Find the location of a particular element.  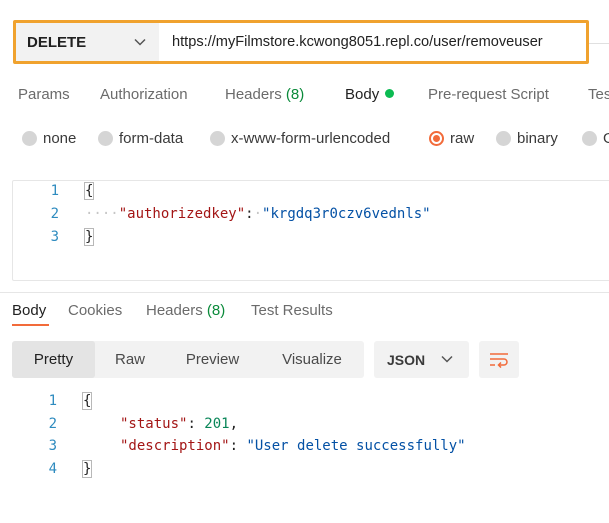

tab-headers-label: Headers is located at coordinates (253, 94).